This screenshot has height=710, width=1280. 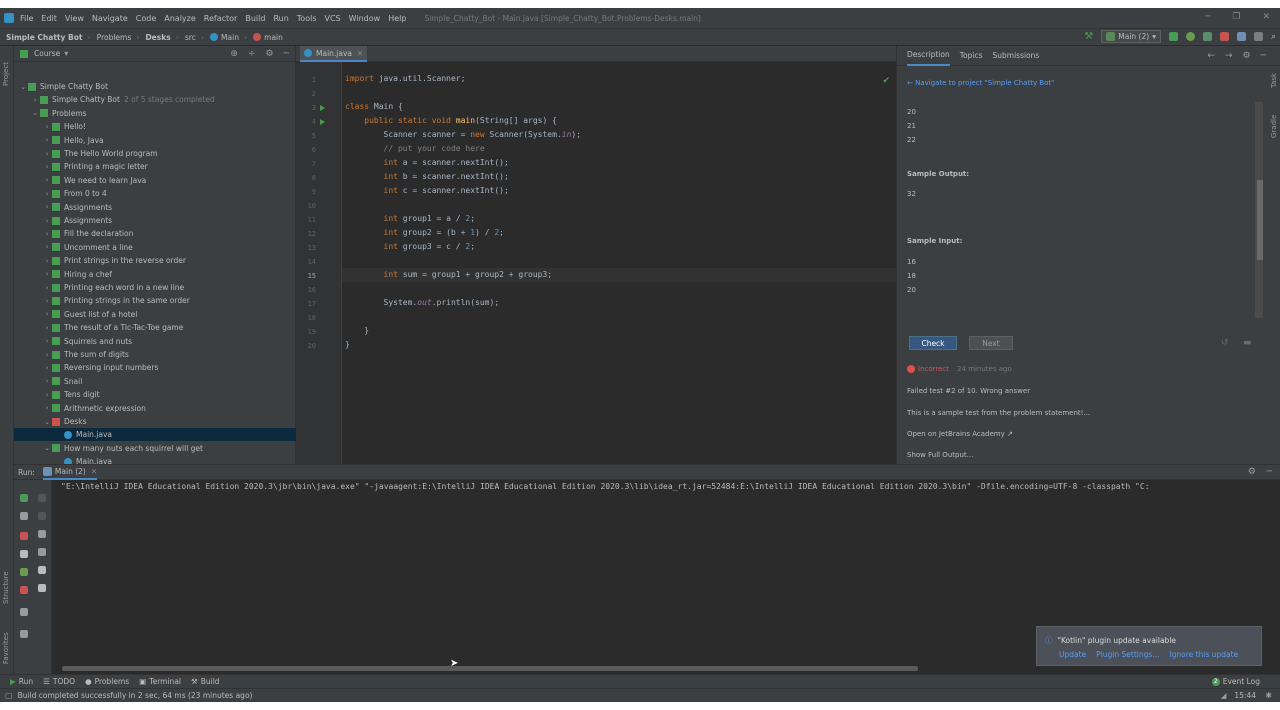 What do you see at coordinates (155, 448) in the screenshot?
I see `tree-problem-nuts: ⌄ How many nuts each squirrel will get` at bounding box center [155, 448].